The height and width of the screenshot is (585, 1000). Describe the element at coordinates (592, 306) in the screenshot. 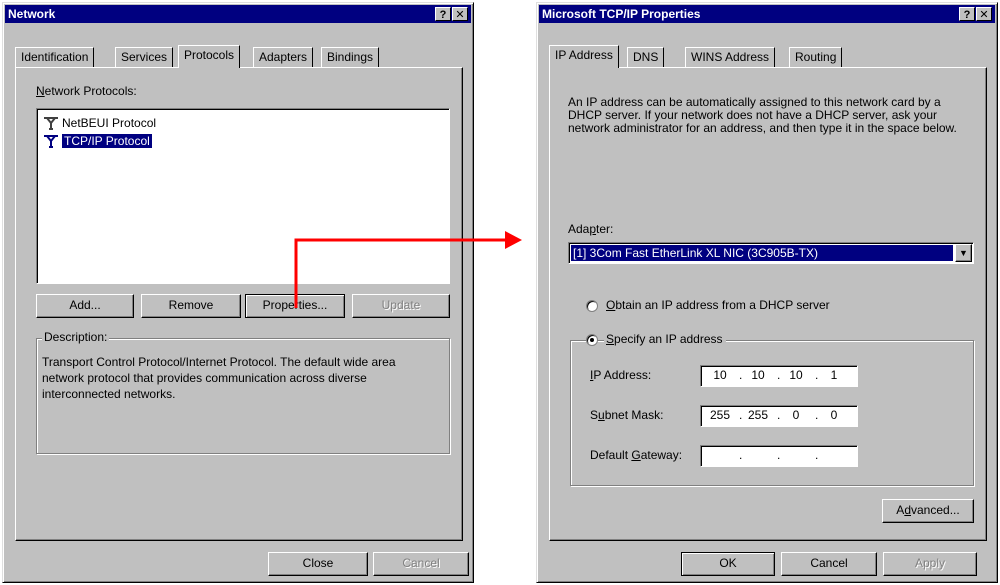

I see `dhcp-radio` at that location.